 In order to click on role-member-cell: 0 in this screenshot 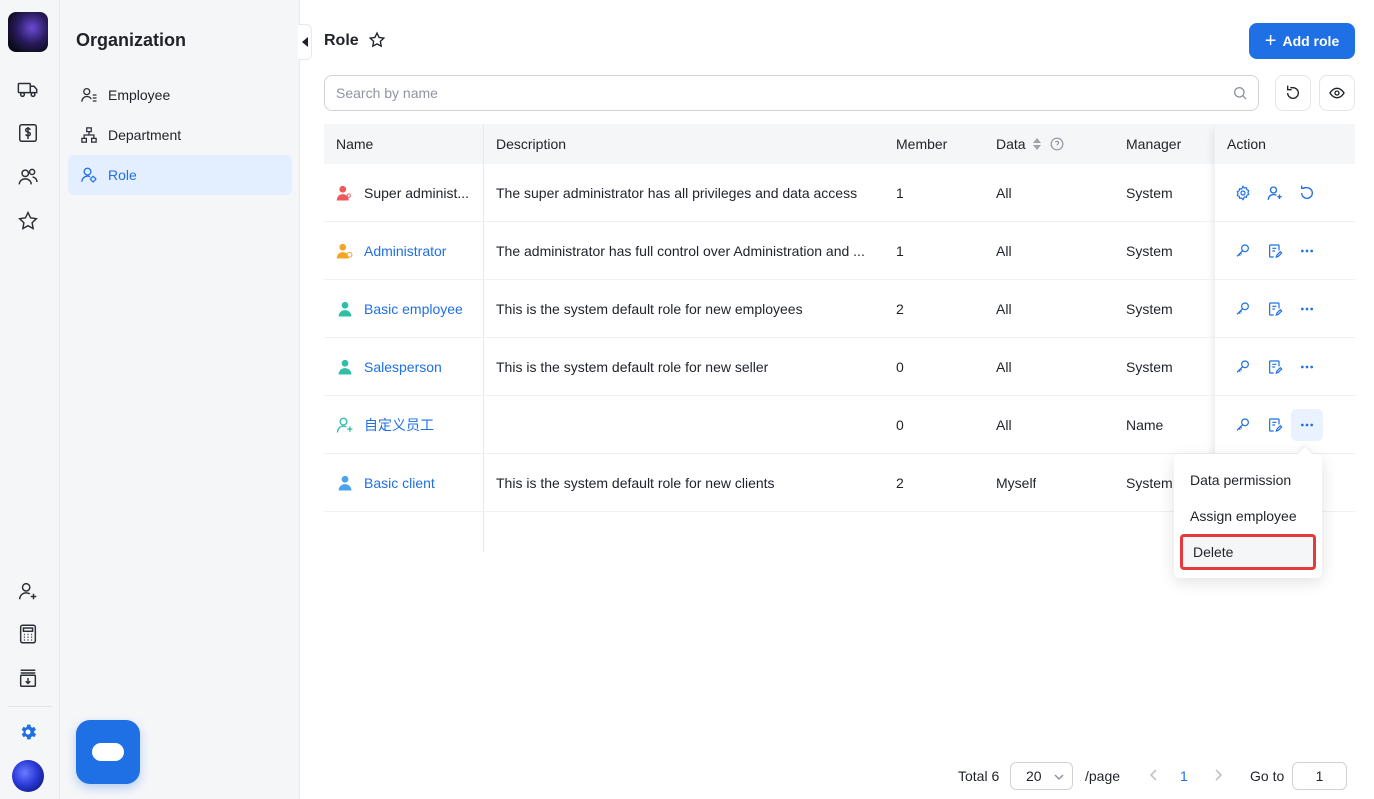, I will do `click(900, 367)`.